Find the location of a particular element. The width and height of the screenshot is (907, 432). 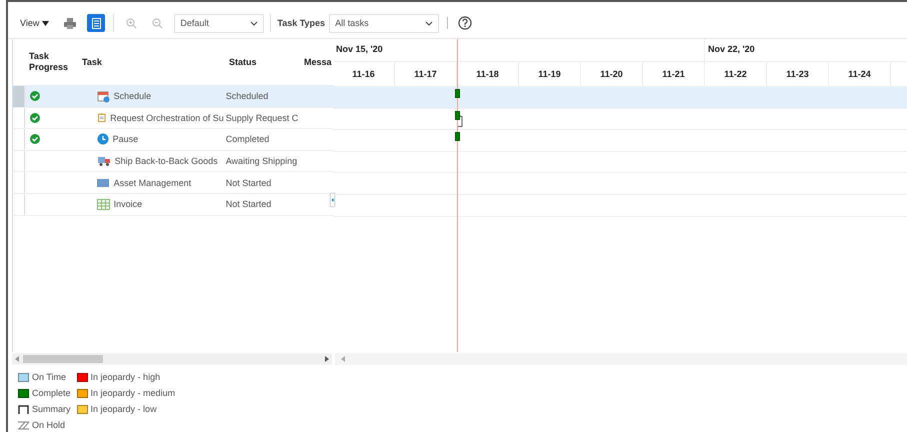

caret-icon is located at coordinates (46, 23).